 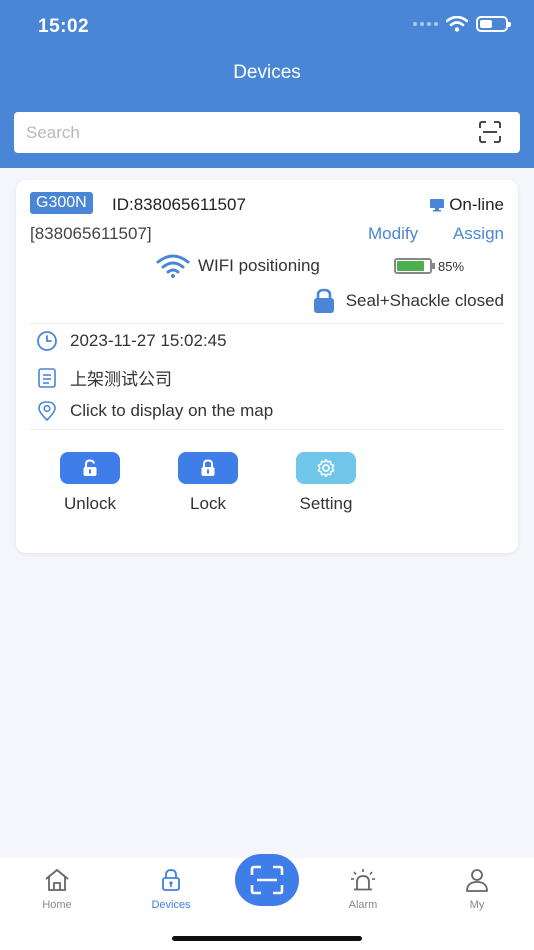 What do you see at coordinates (477, 880) in the screenshot?
I see `user-icon` at bounding box center [477, 880].